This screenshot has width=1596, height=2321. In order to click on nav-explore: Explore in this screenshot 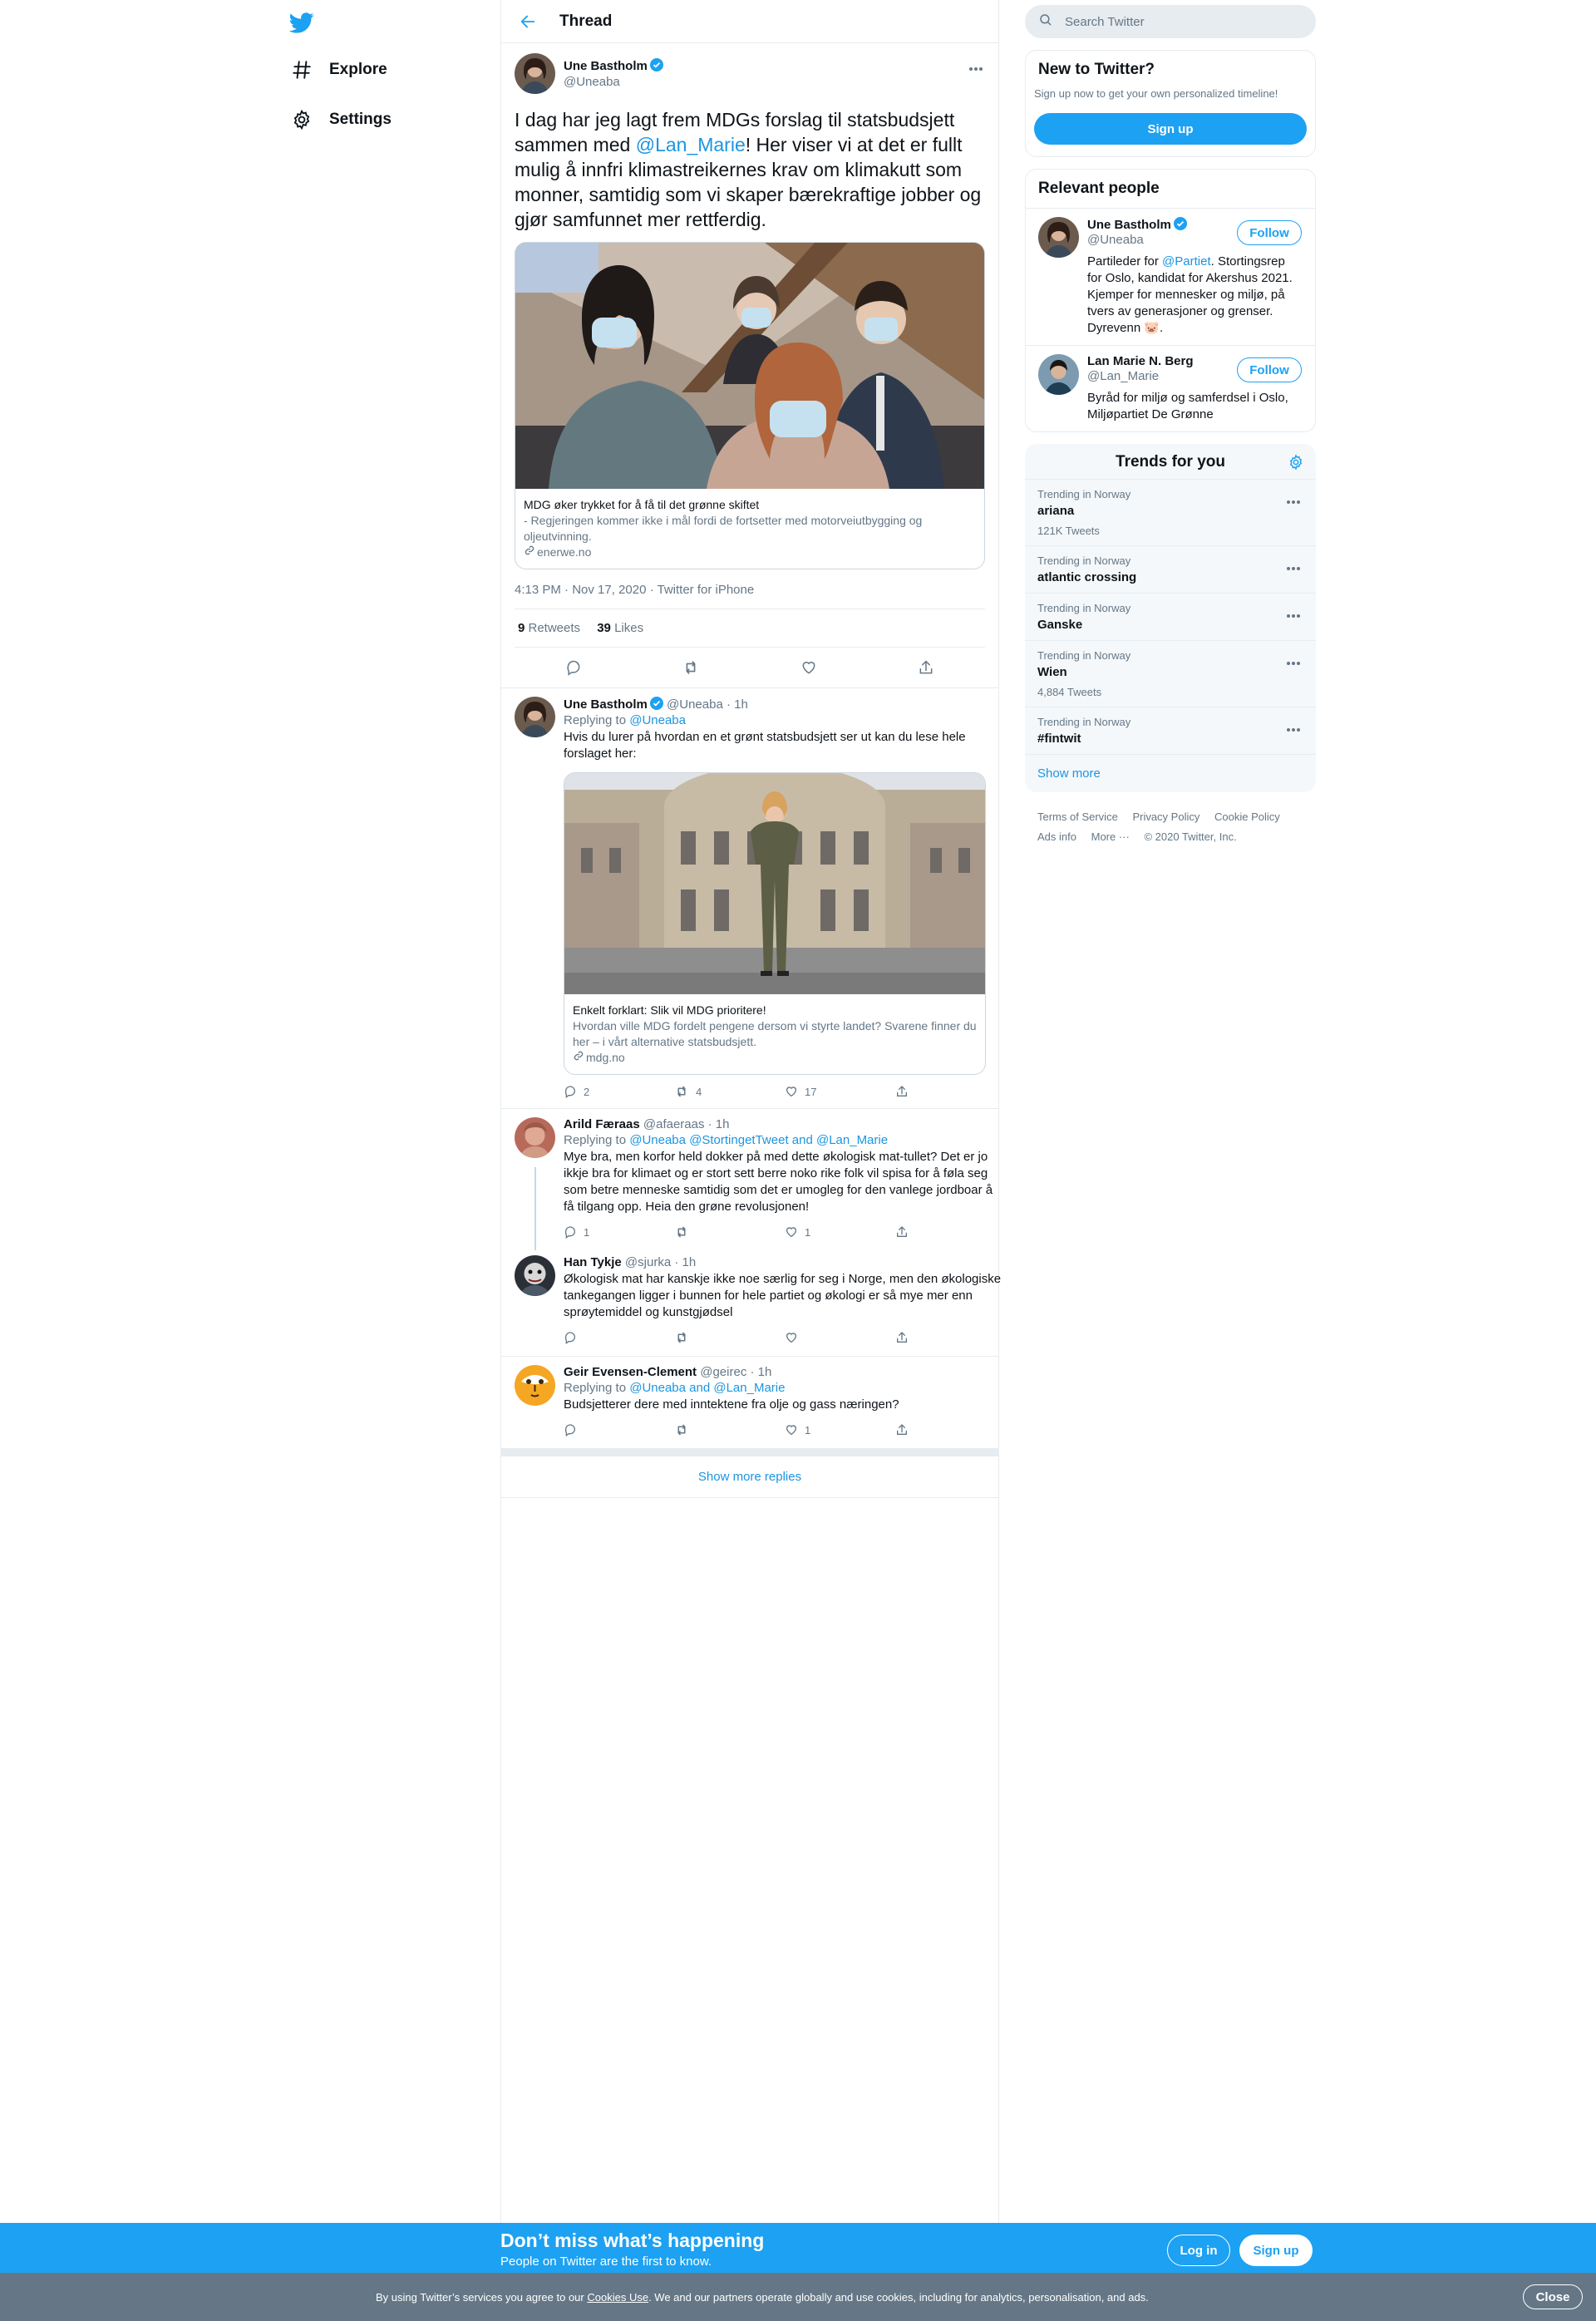, I will do `click(338, 69)`.